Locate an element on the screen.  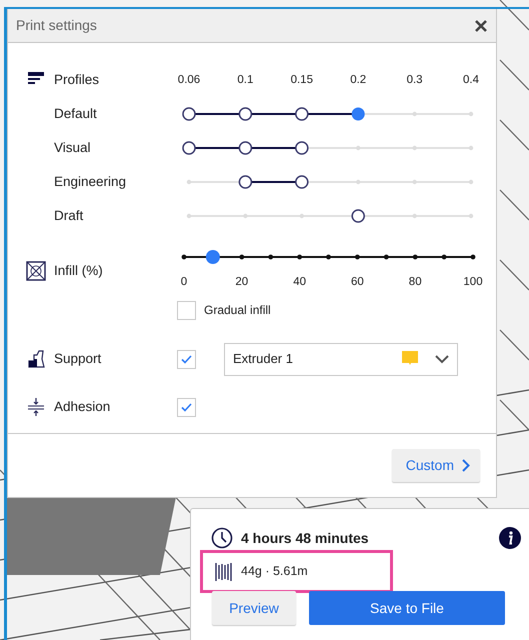
layer-height-label: 0.1 is located at coordinates (245, 80).